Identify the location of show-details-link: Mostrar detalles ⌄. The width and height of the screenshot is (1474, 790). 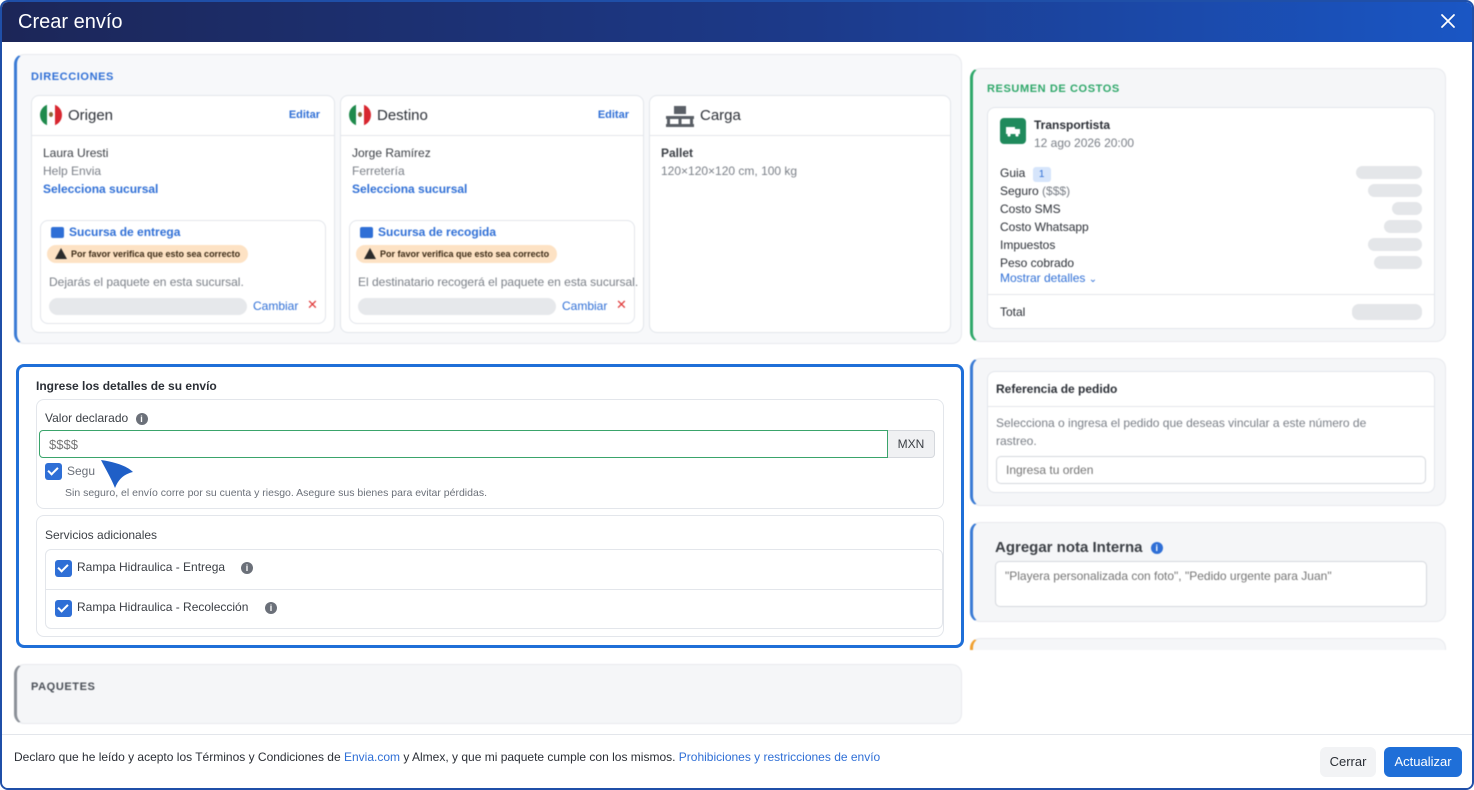
(1048, 278).